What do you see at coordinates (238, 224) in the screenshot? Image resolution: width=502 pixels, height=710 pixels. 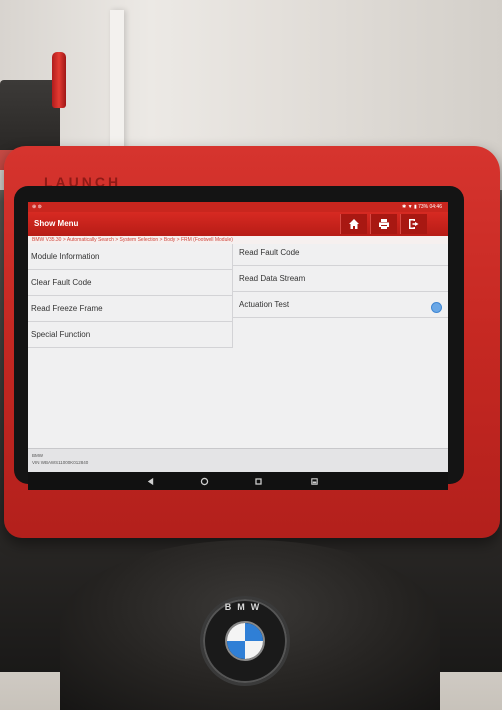 I see `app-header: Show Menu` at bounding box center [238, 224].